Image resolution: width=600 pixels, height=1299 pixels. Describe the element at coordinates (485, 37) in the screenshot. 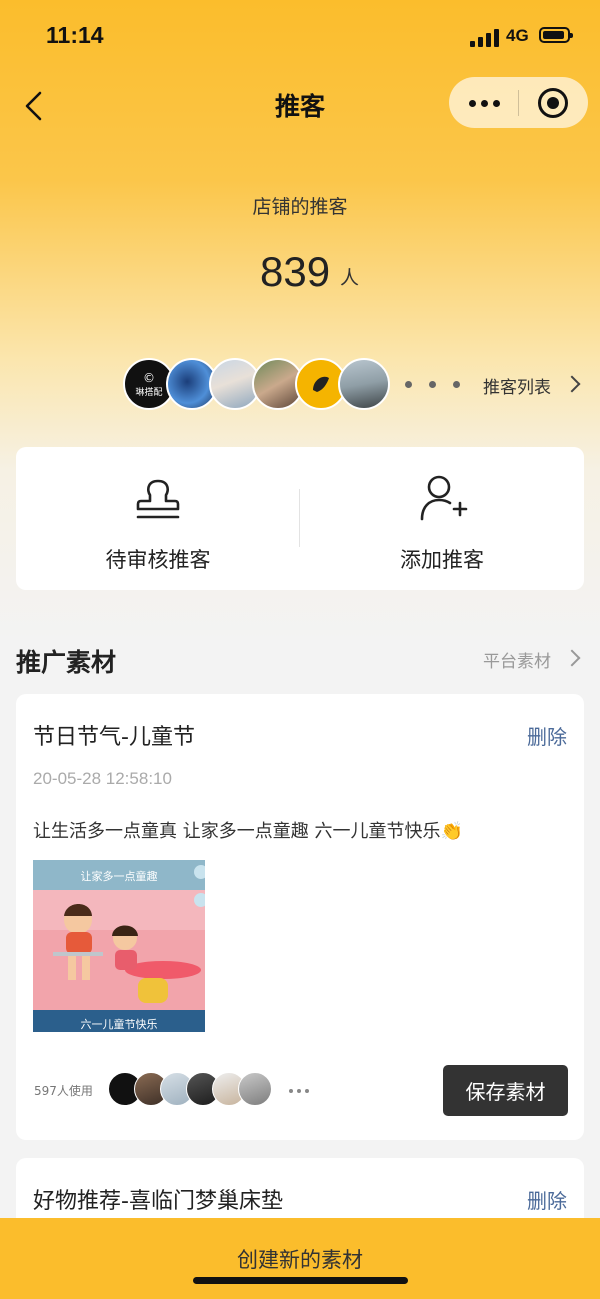

I see `signal-icon` at that location.